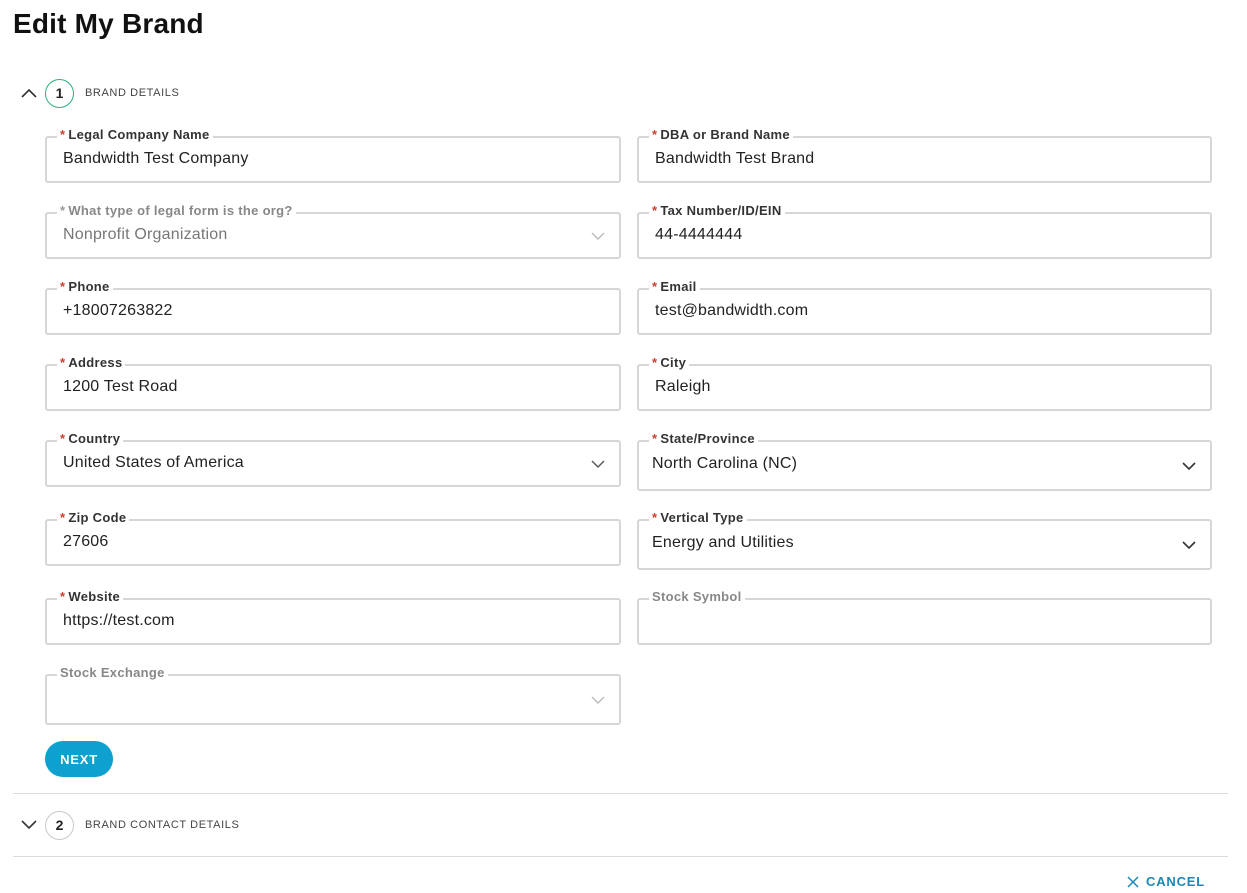 The image size is (1247, 893). Describe the element at coordinates (723, 542) in the screenshot. I see `vertical-type-value: Energy and Utilities` at that location.